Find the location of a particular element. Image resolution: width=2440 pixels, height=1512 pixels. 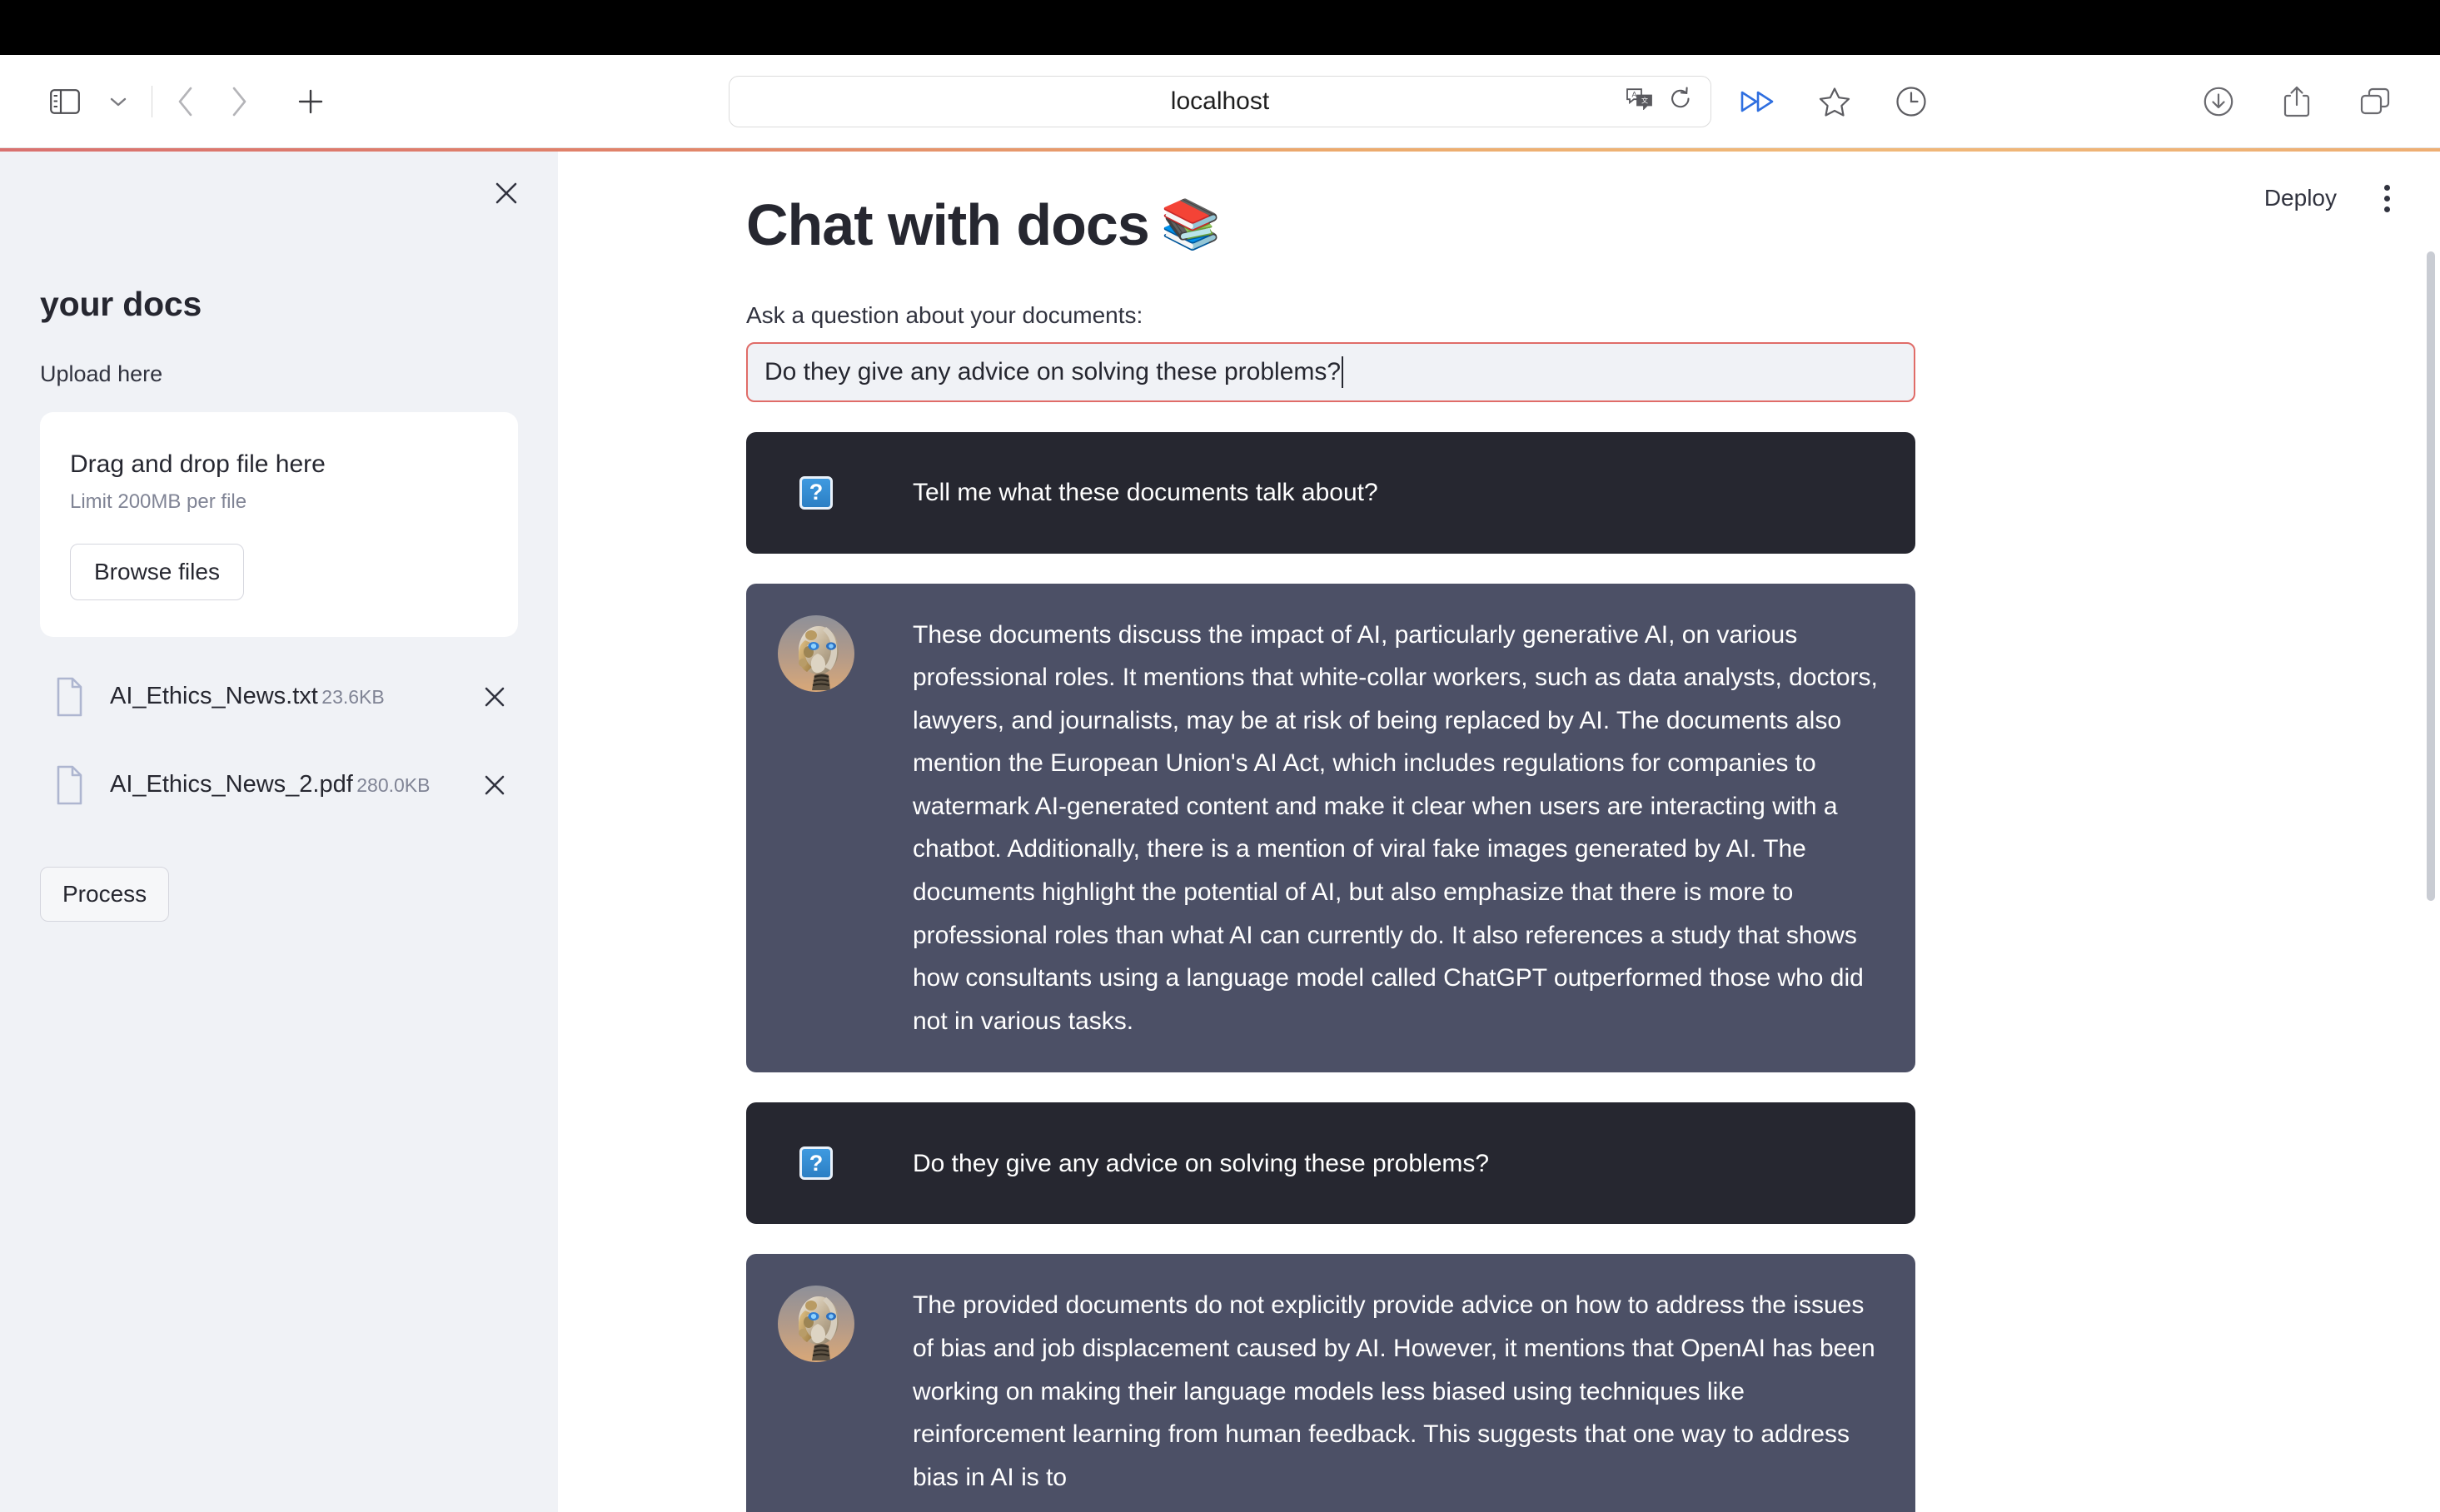

file-name: AI_Ethics_News.txt is located at coordinates (214, 696).